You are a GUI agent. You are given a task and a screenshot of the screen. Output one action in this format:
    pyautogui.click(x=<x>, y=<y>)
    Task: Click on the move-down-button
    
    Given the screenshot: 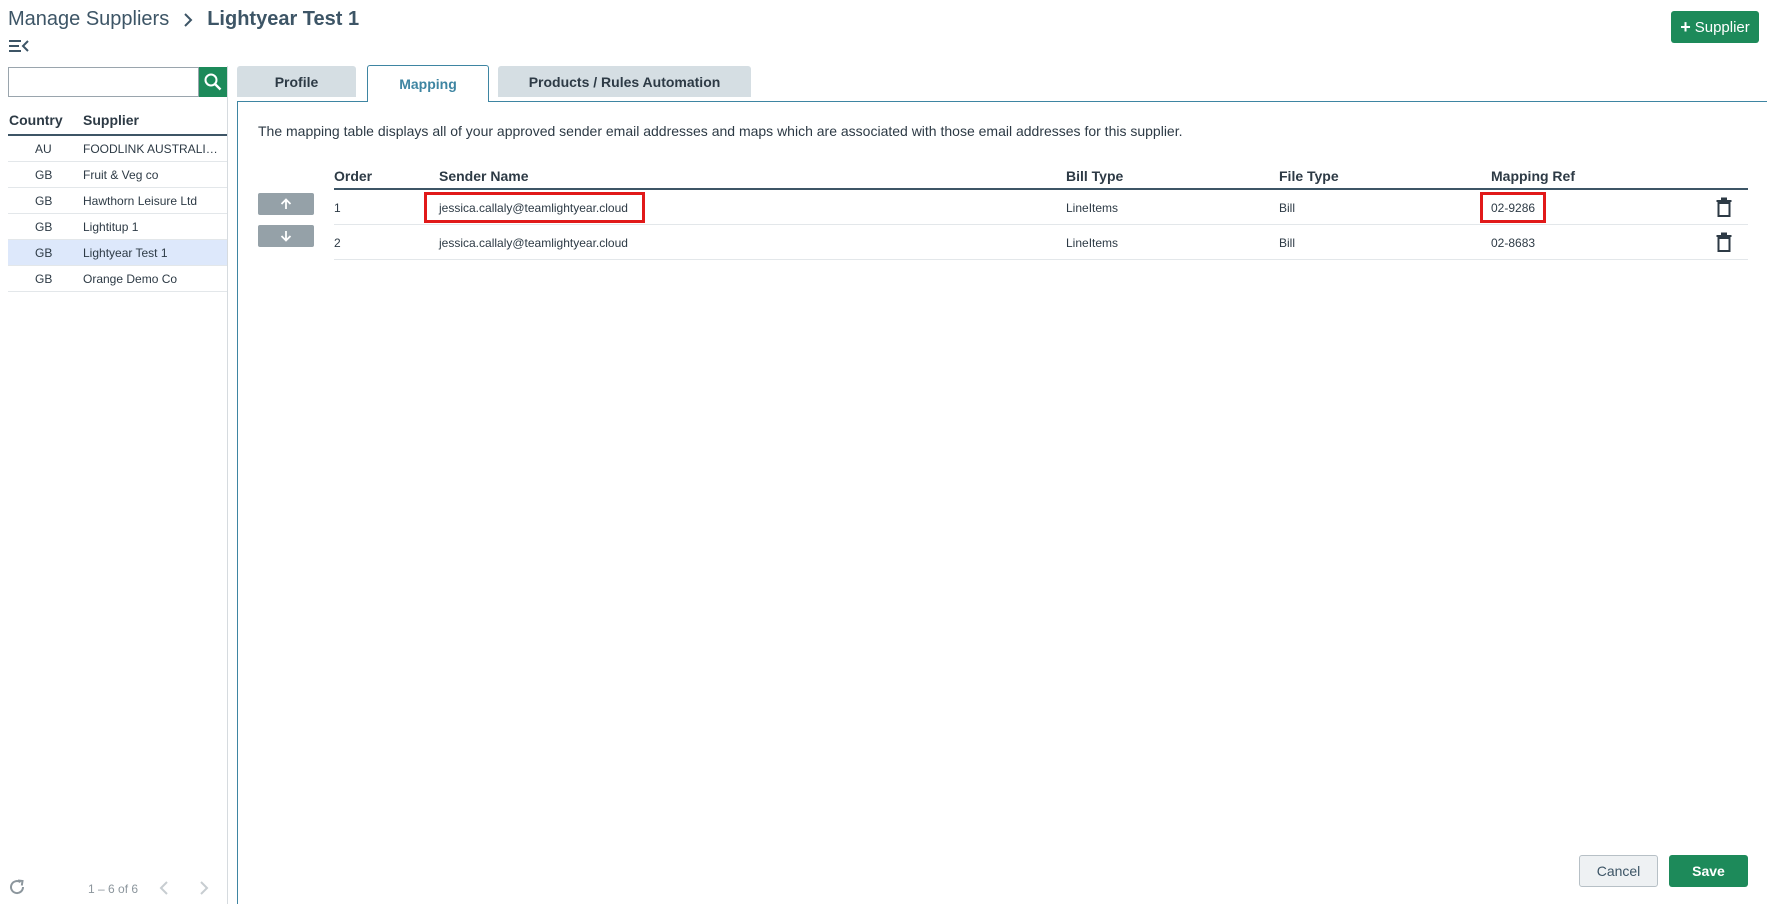 What is the action you would take?
    pyautogui.click(x=286, y=236)
    